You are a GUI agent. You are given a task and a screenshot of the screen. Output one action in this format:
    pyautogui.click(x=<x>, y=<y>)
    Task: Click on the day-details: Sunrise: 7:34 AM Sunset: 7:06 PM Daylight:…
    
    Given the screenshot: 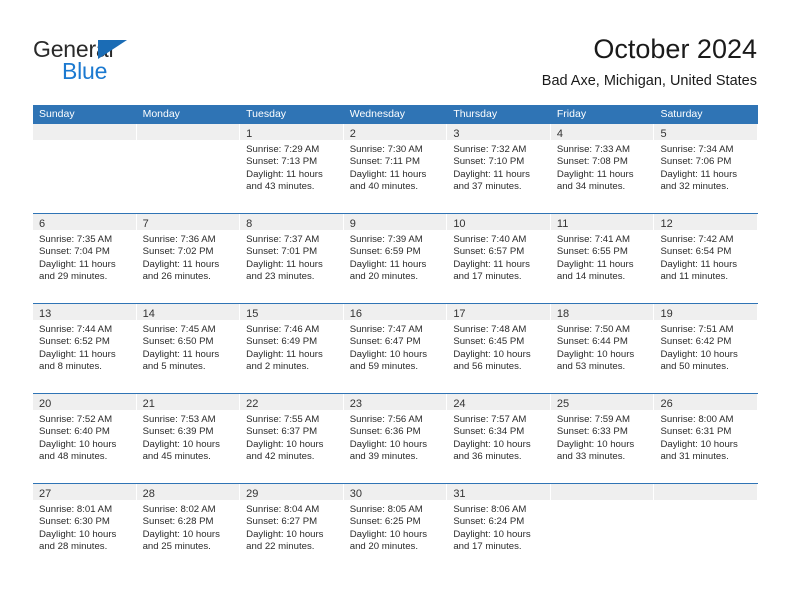 What is the action you would take?
    pyautogui.click(x=706, y=167)
    